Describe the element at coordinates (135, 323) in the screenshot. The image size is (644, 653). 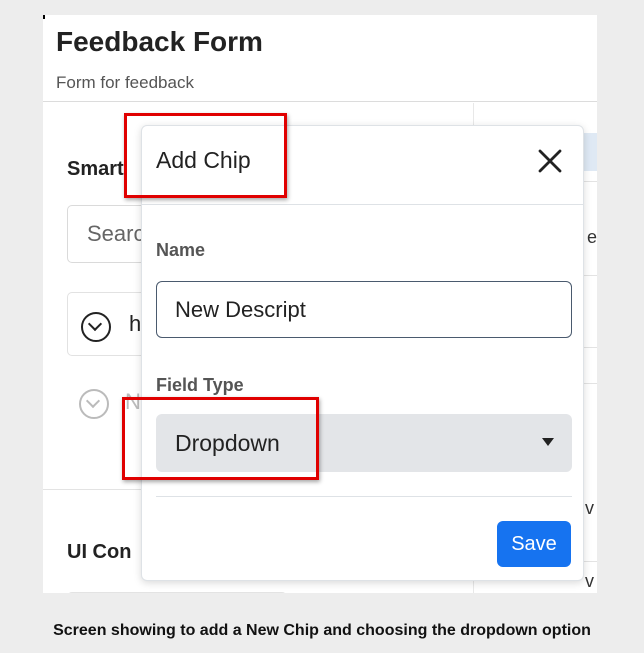
I see `list-item-label: h` at that location.